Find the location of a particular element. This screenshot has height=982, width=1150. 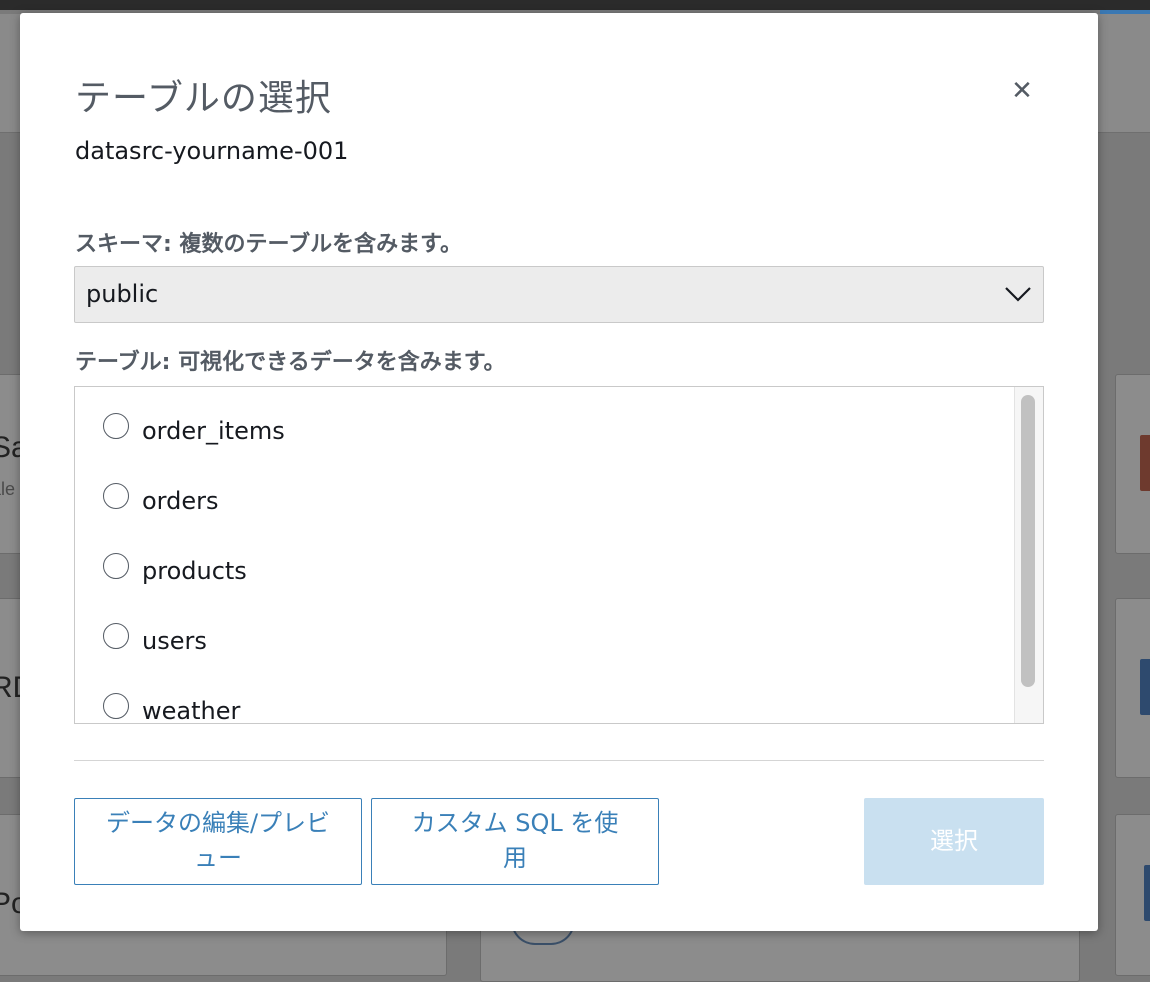

dialog-title: テーブルの選択 is located at coordinates (203, 98).